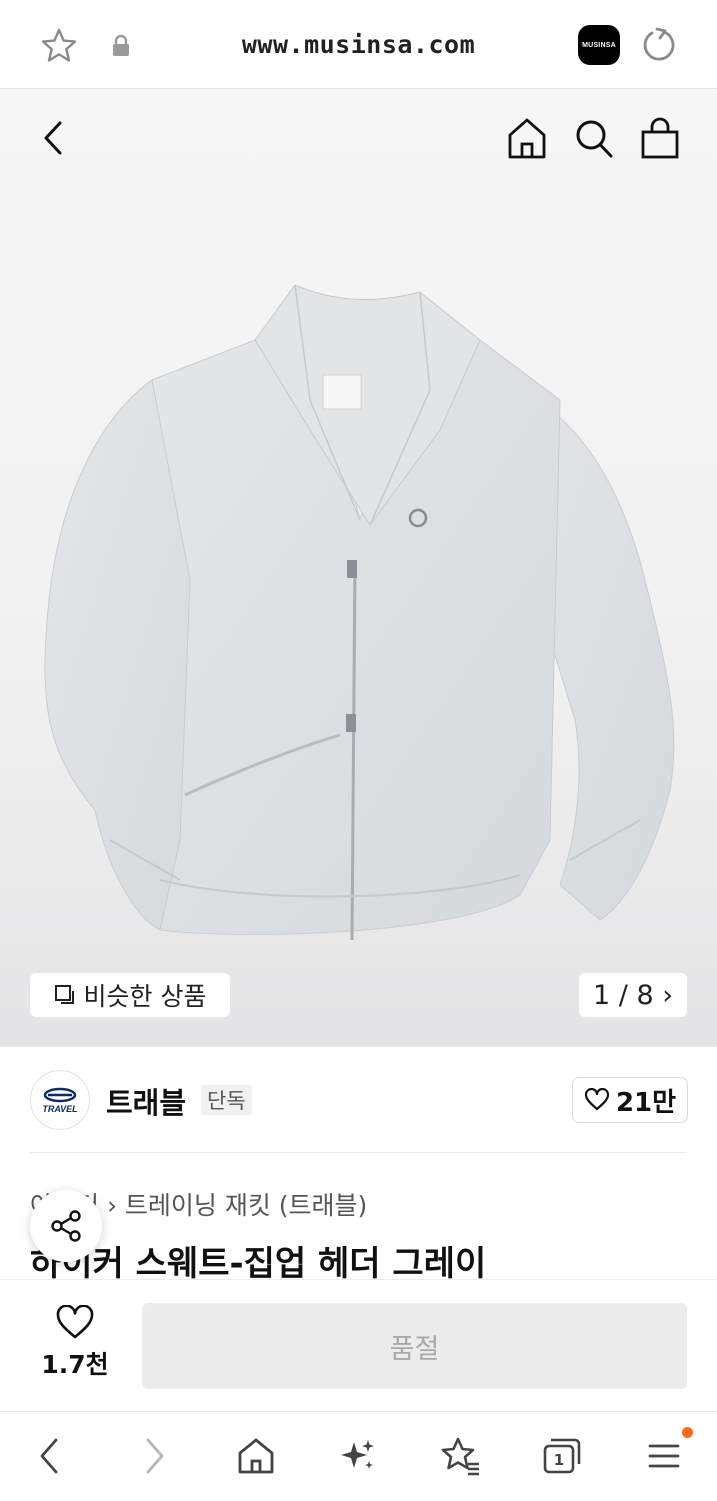  What do you see at coordinates (527, 138) in the screenshot?
I see `home-icon` at bounding box center [527, 138].